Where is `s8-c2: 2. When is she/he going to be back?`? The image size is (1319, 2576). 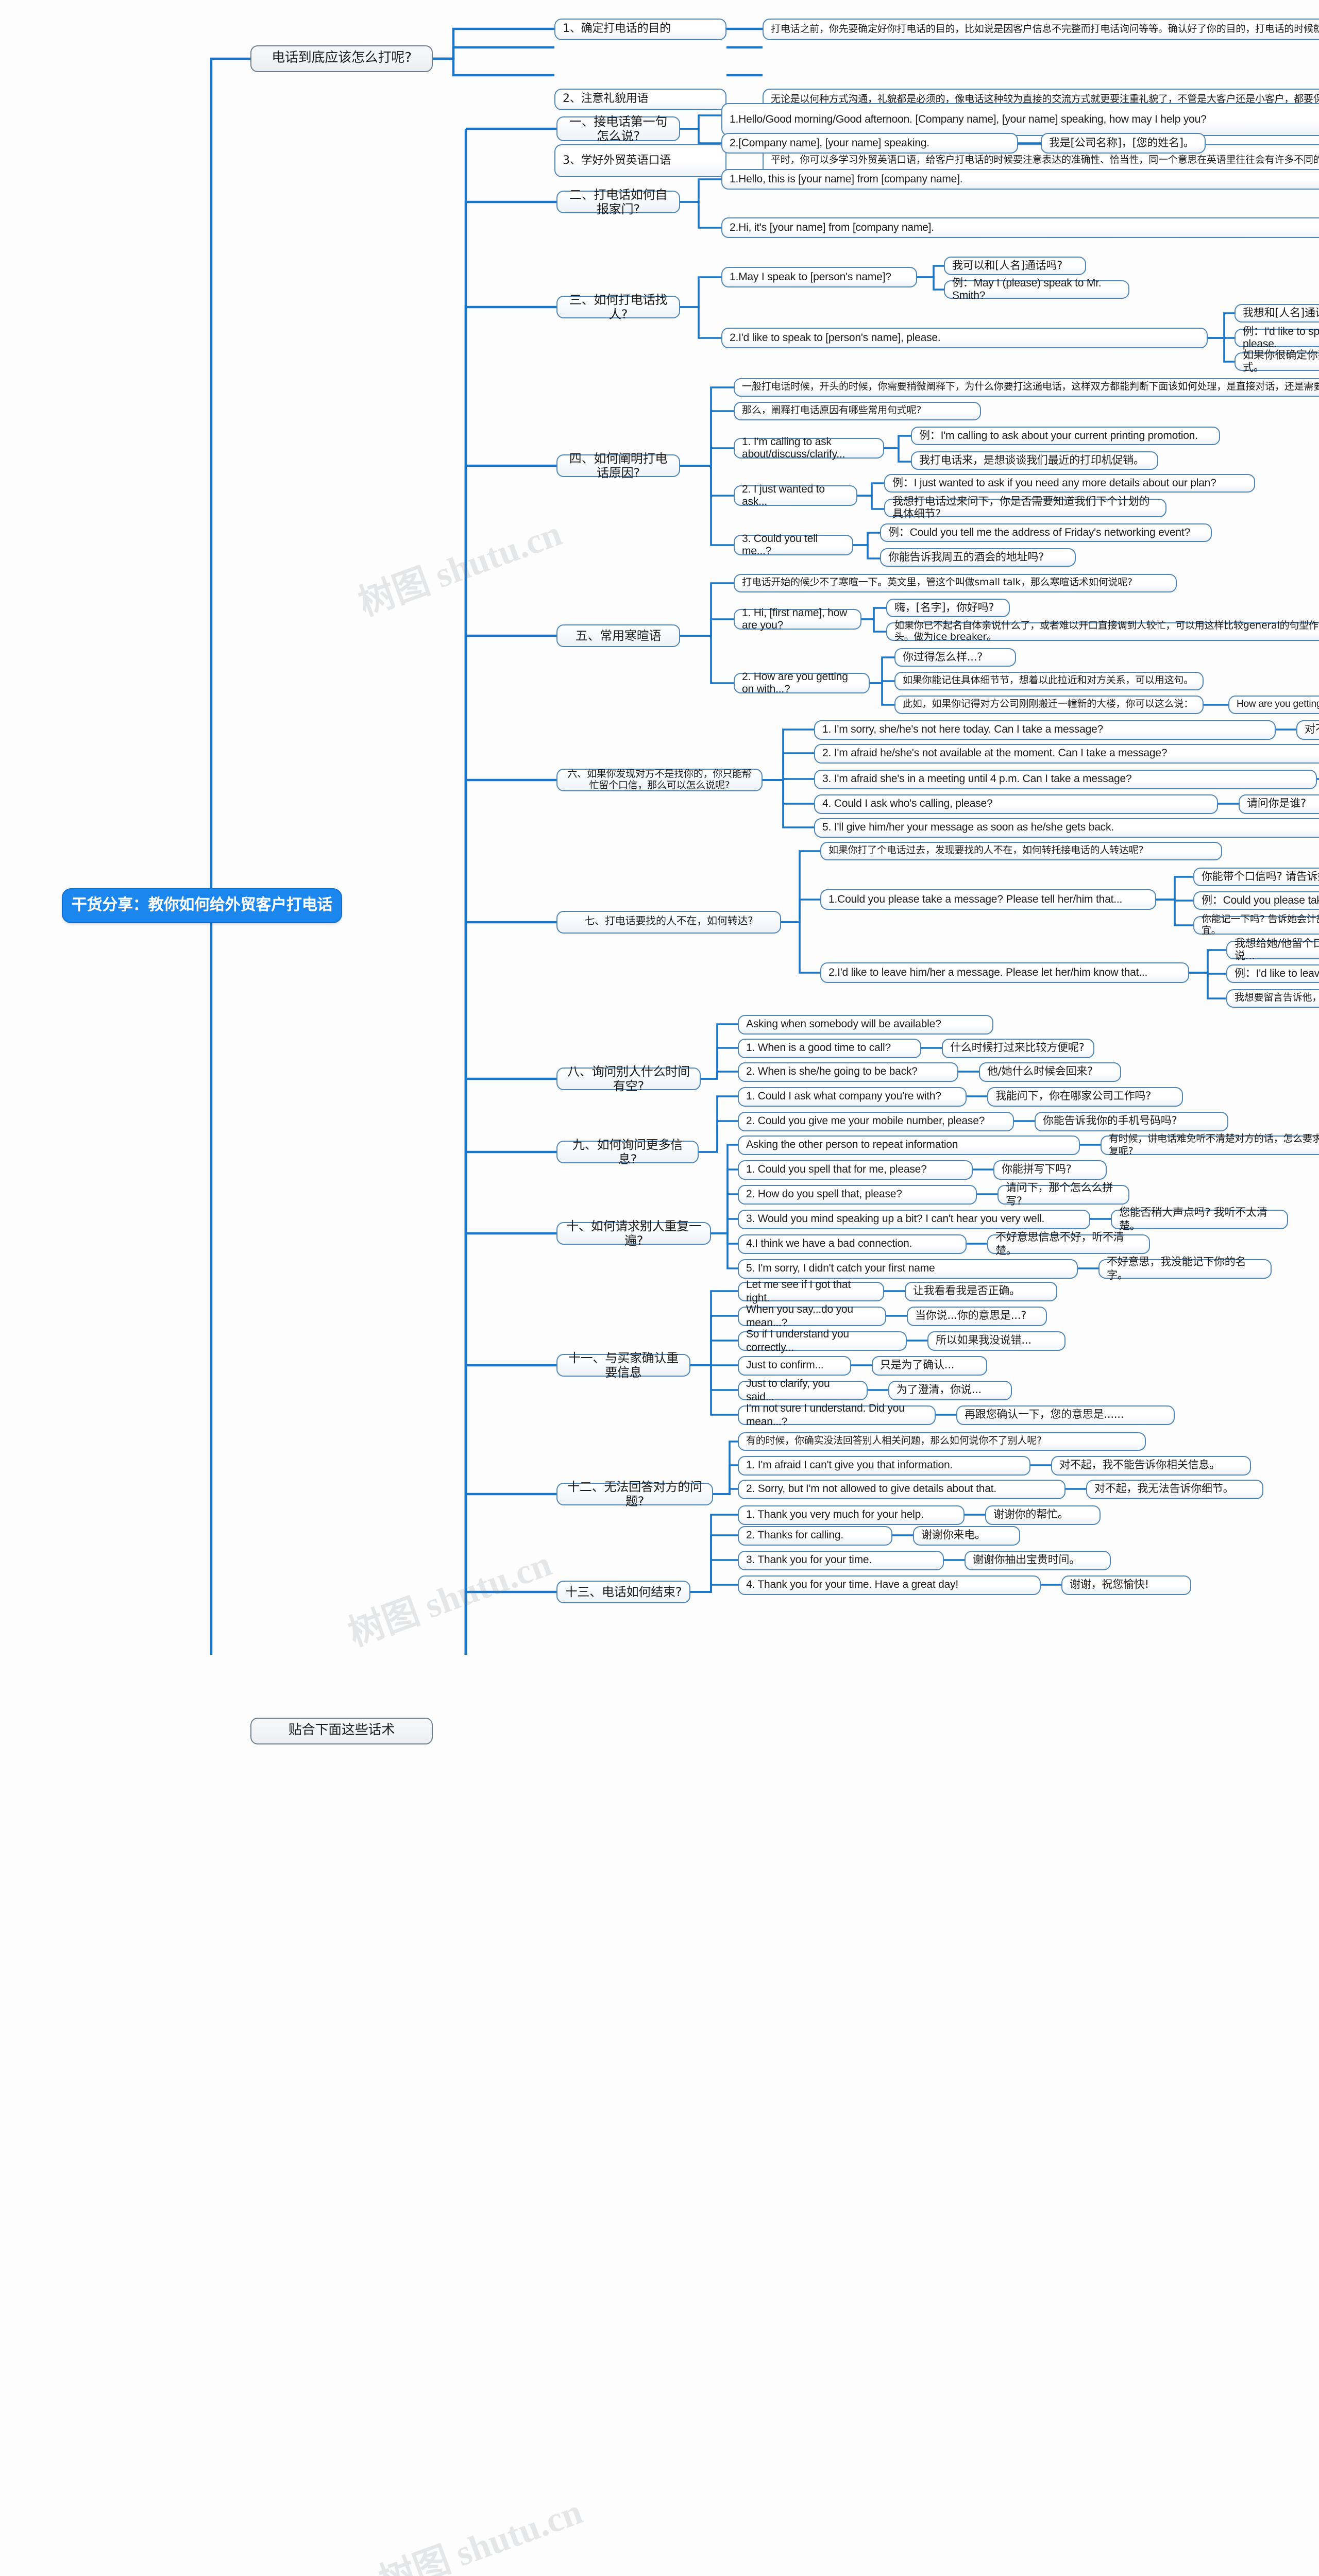 s8-c2: 2. When is she/he going to be back? is located at coordinates (848, 1072).